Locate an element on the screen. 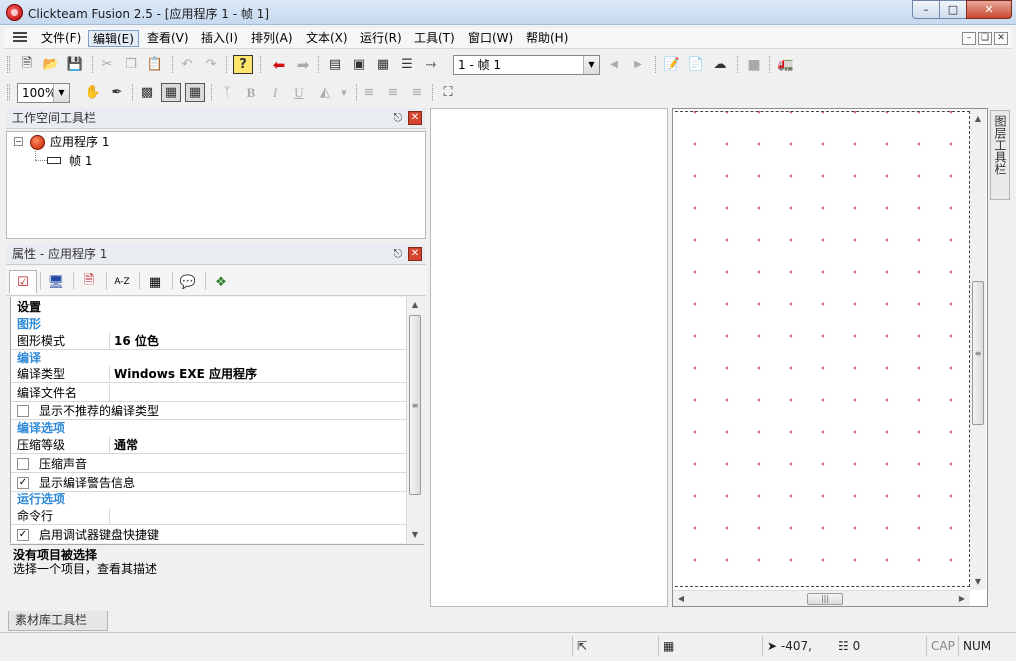 The height and width of the screenshot is (661, 1016). close-button: ✕ is located at coordinates (989, 9).